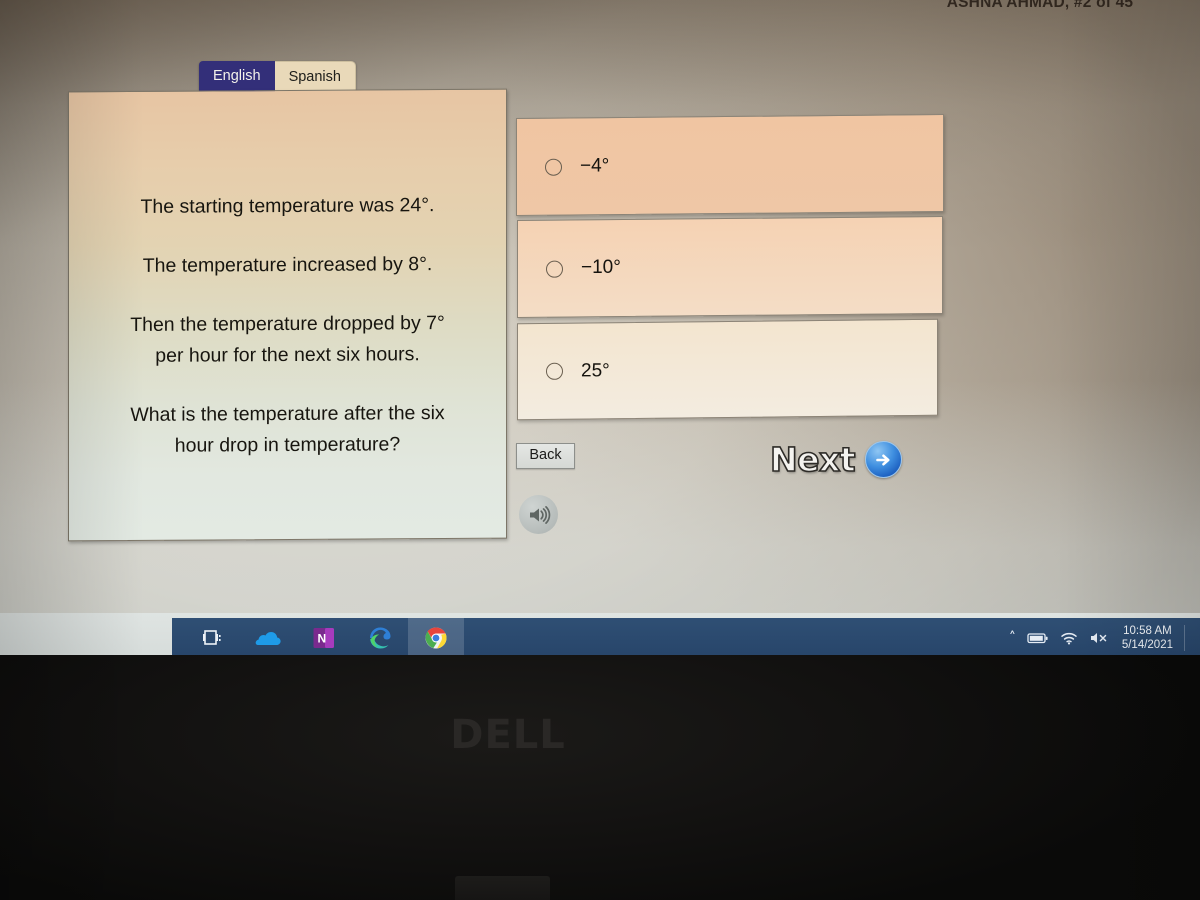 This screenshot has height=900, width=1200. I want to click on volume-muted-icon, so click(1100, 638).